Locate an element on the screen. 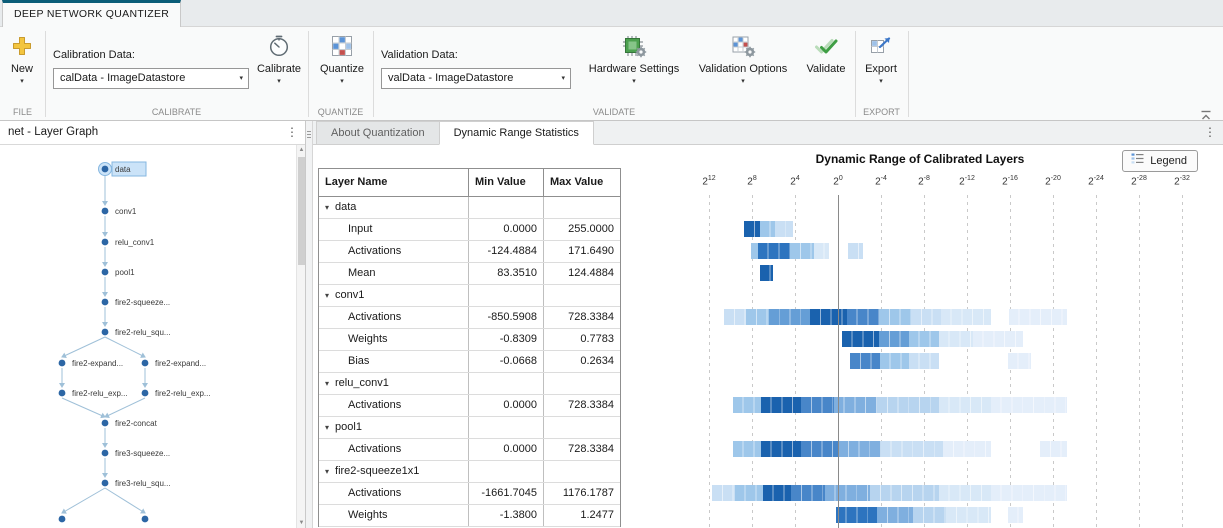 The width and height of the screenshot is (1223, 528). layer-name-cell: ▾ relu_conv1 is located at coordinates (394, 383).